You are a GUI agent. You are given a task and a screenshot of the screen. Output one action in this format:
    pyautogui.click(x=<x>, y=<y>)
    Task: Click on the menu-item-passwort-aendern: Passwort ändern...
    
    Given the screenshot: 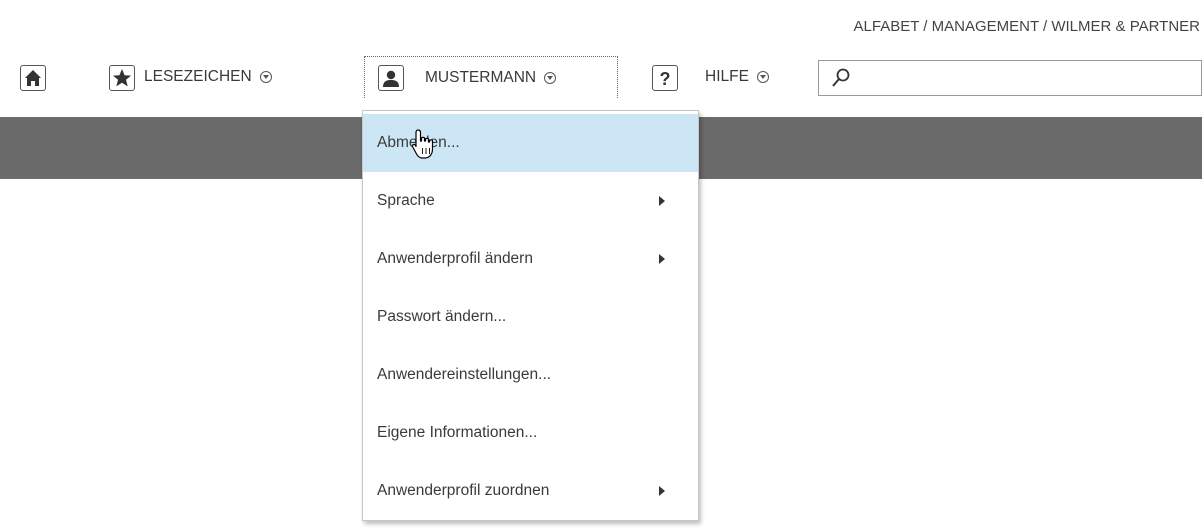 What is the action you would take?
    pyautogui.click(x=530, y=317)
    